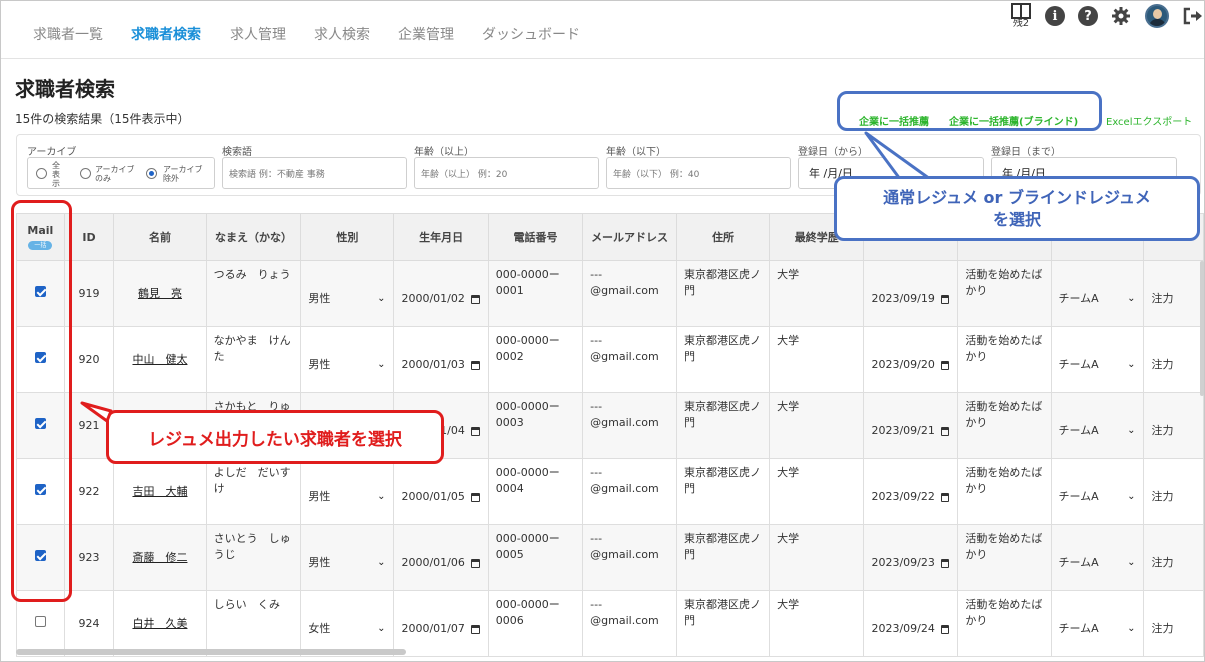 Image resolution: width=1205 pixels, height=662 pixels. I want to click on bulk-recommend-highlight, so click(969, 111).